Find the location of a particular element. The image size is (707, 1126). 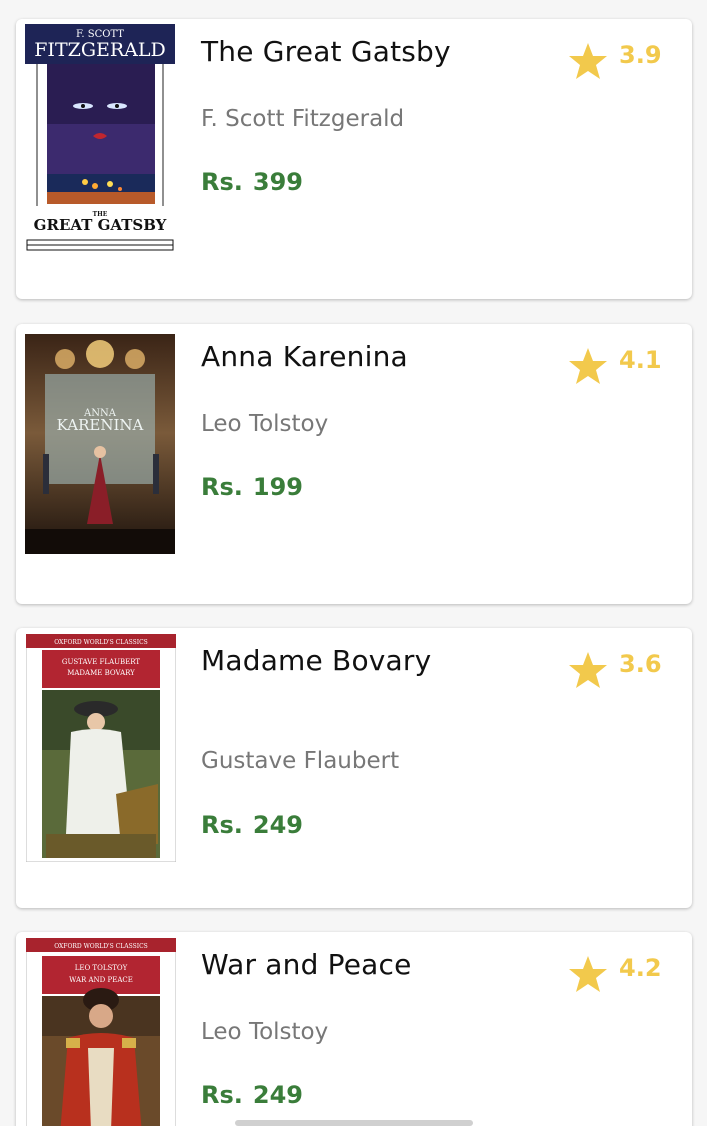

book-title: The Great Gatsby is located at coordinates (326, 51).